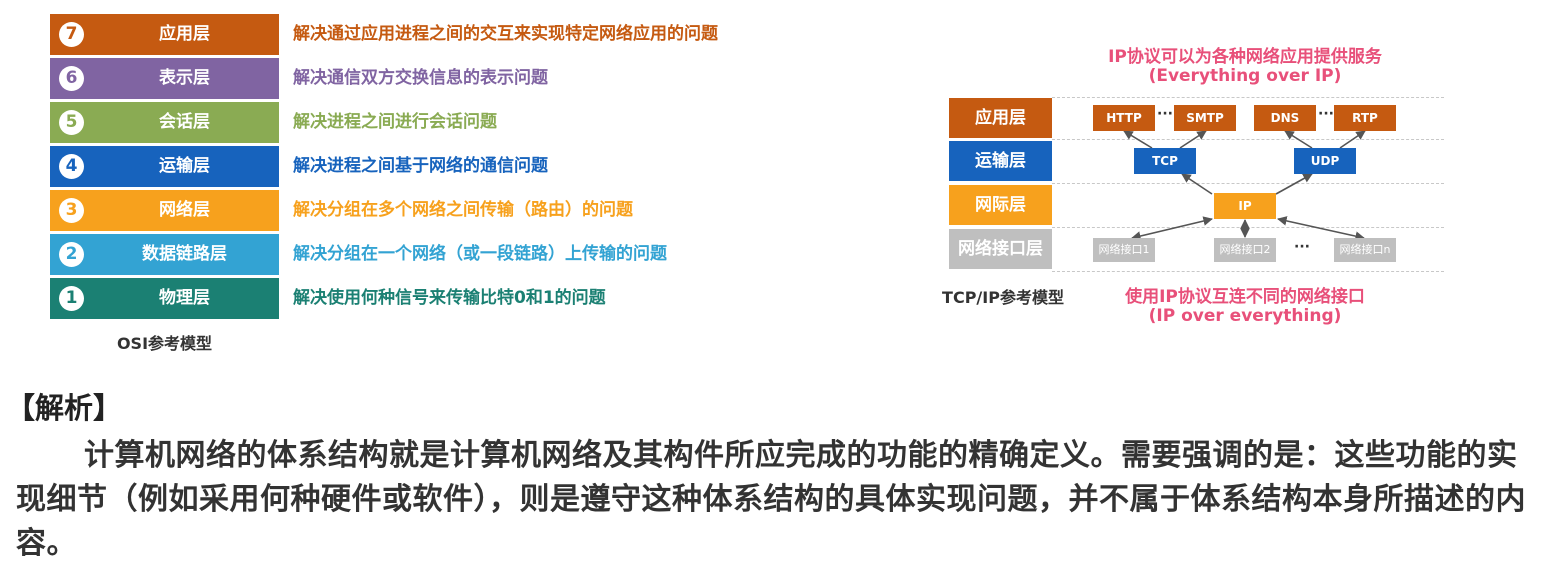  I want to click on osi-layer-box: 7 应用层, so click(164, 34).